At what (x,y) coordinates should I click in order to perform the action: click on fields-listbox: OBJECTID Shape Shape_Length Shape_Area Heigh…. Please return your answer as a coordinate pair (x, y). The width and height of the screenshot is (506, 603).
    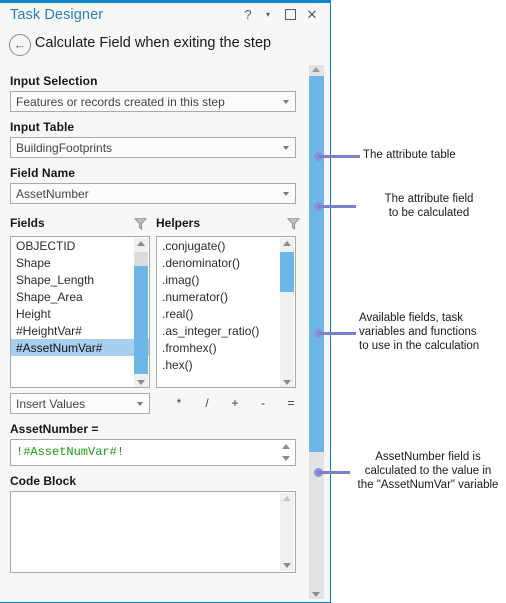
    Looking at the image, I should click on (80, 312).